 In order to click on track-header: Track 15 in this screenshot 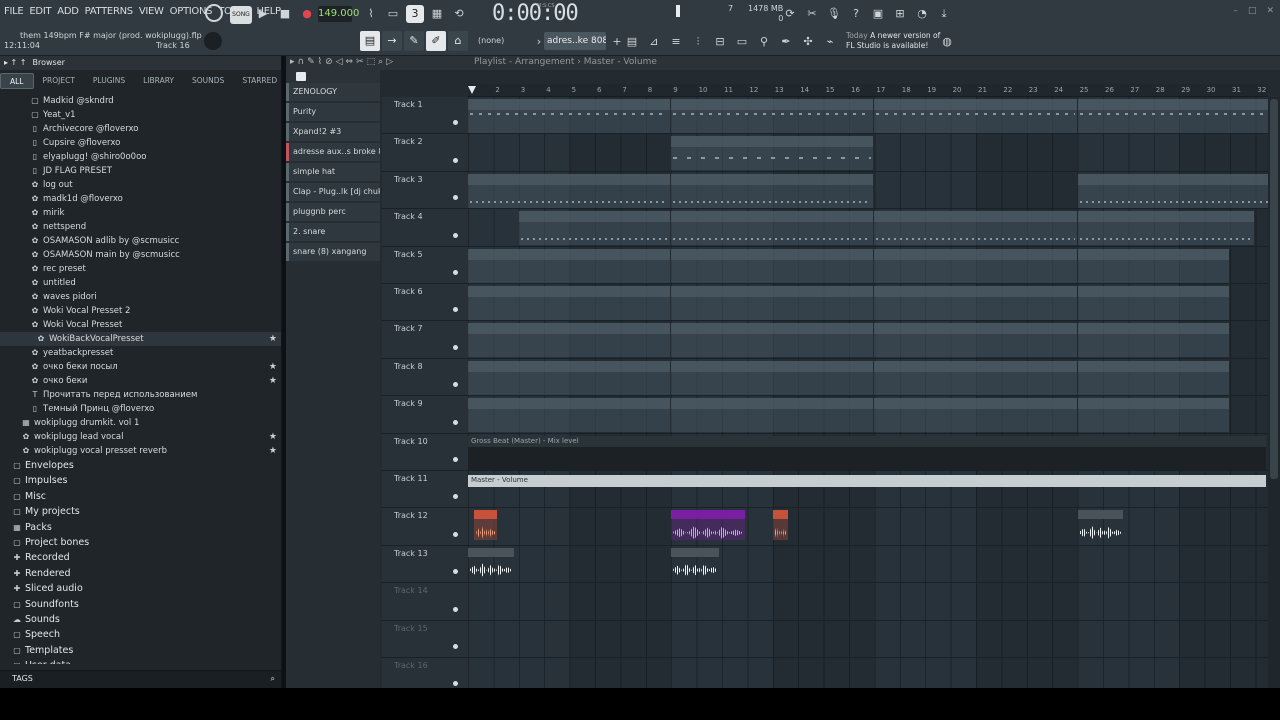, I will do `click(425, 639)`.